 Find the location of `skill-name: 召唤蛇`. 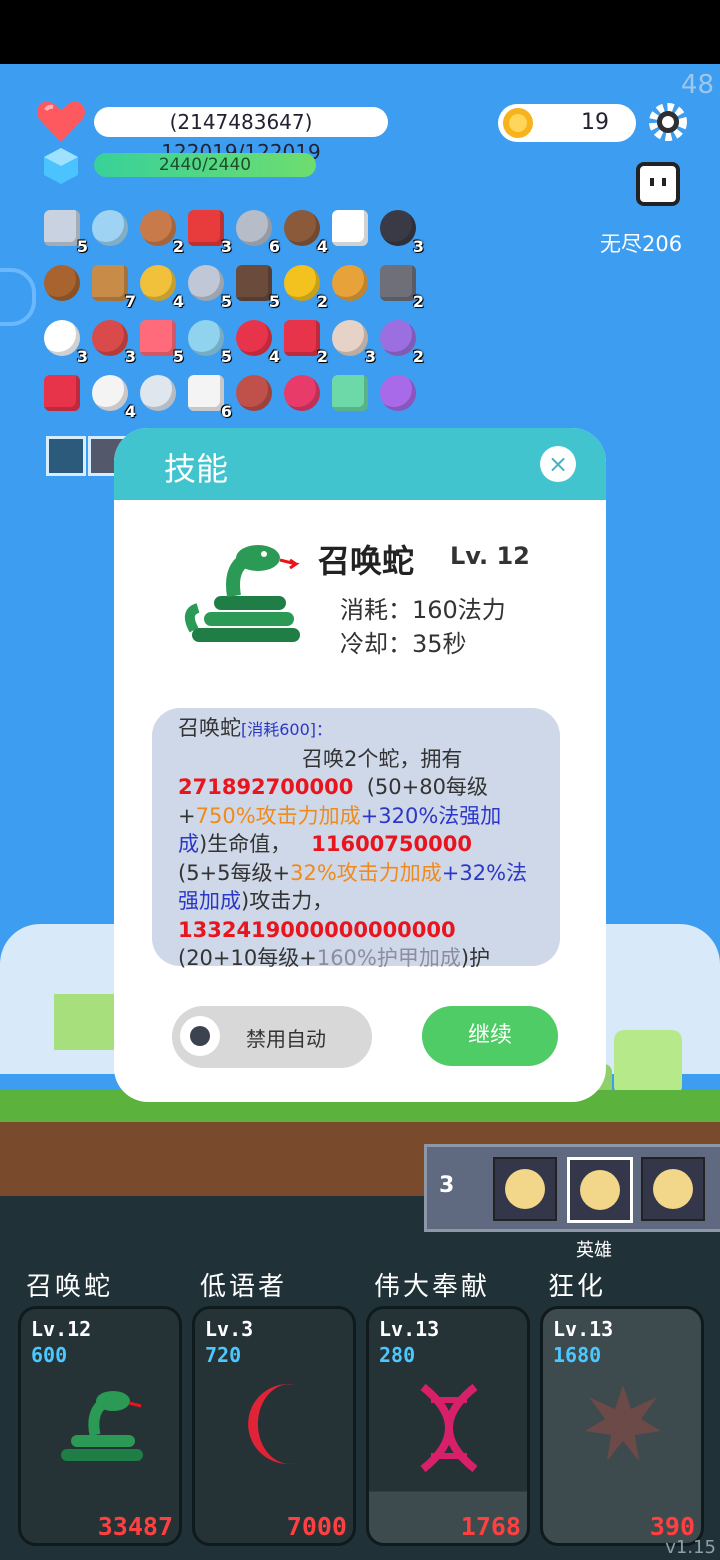

skill-name: 召唤蛇 is located at coordinates (366, 561).